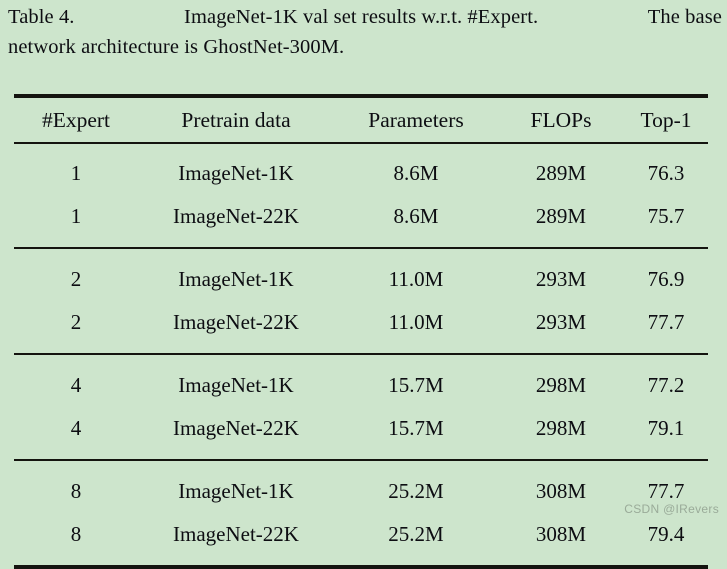 The width and height of the screenshot is (727, 569). Describe the element at coordinates (671, 509) in the screenshot. I see `csdn-watermark: CSDN @IRevers` at that location.